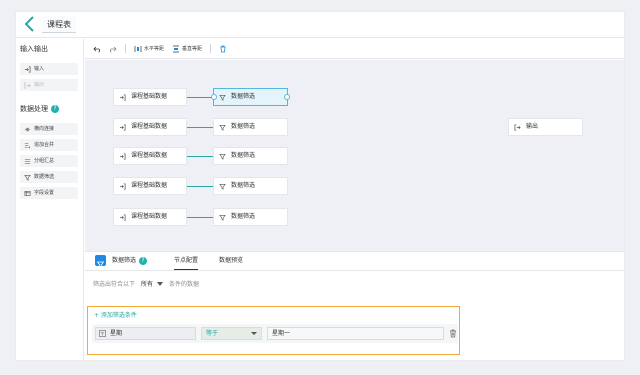 This screenshot has width=640, height=375. I want to click on horizontal-distribute-icon, so click(138, 48).